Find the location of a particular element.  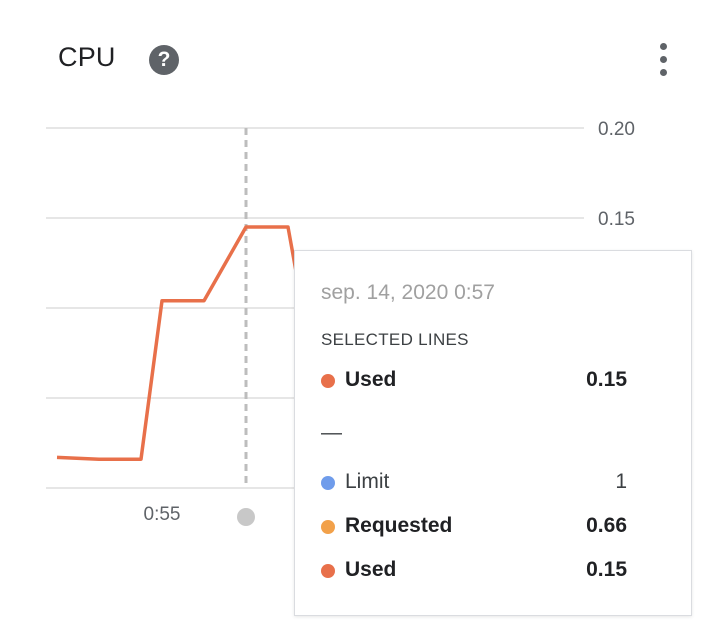

tooltip-section-label: SELECTED LINES is located at coordinates (395, 339).